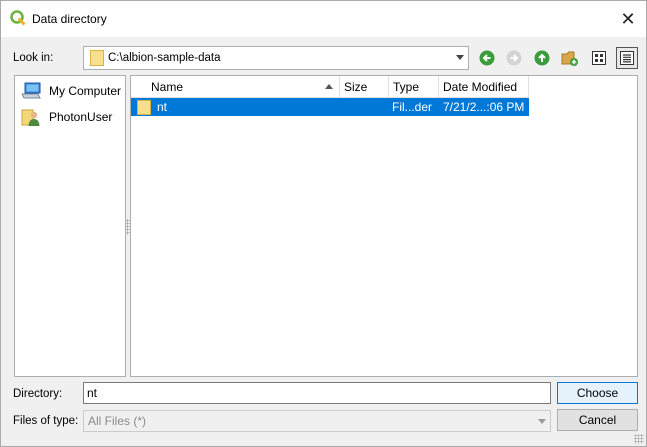 This screenshot has width=647, height=447. Describe the element at coordinates (484, 107) in the screenshot. I see `date-modified-cell: 7/21/2...:06 PM` at that location.